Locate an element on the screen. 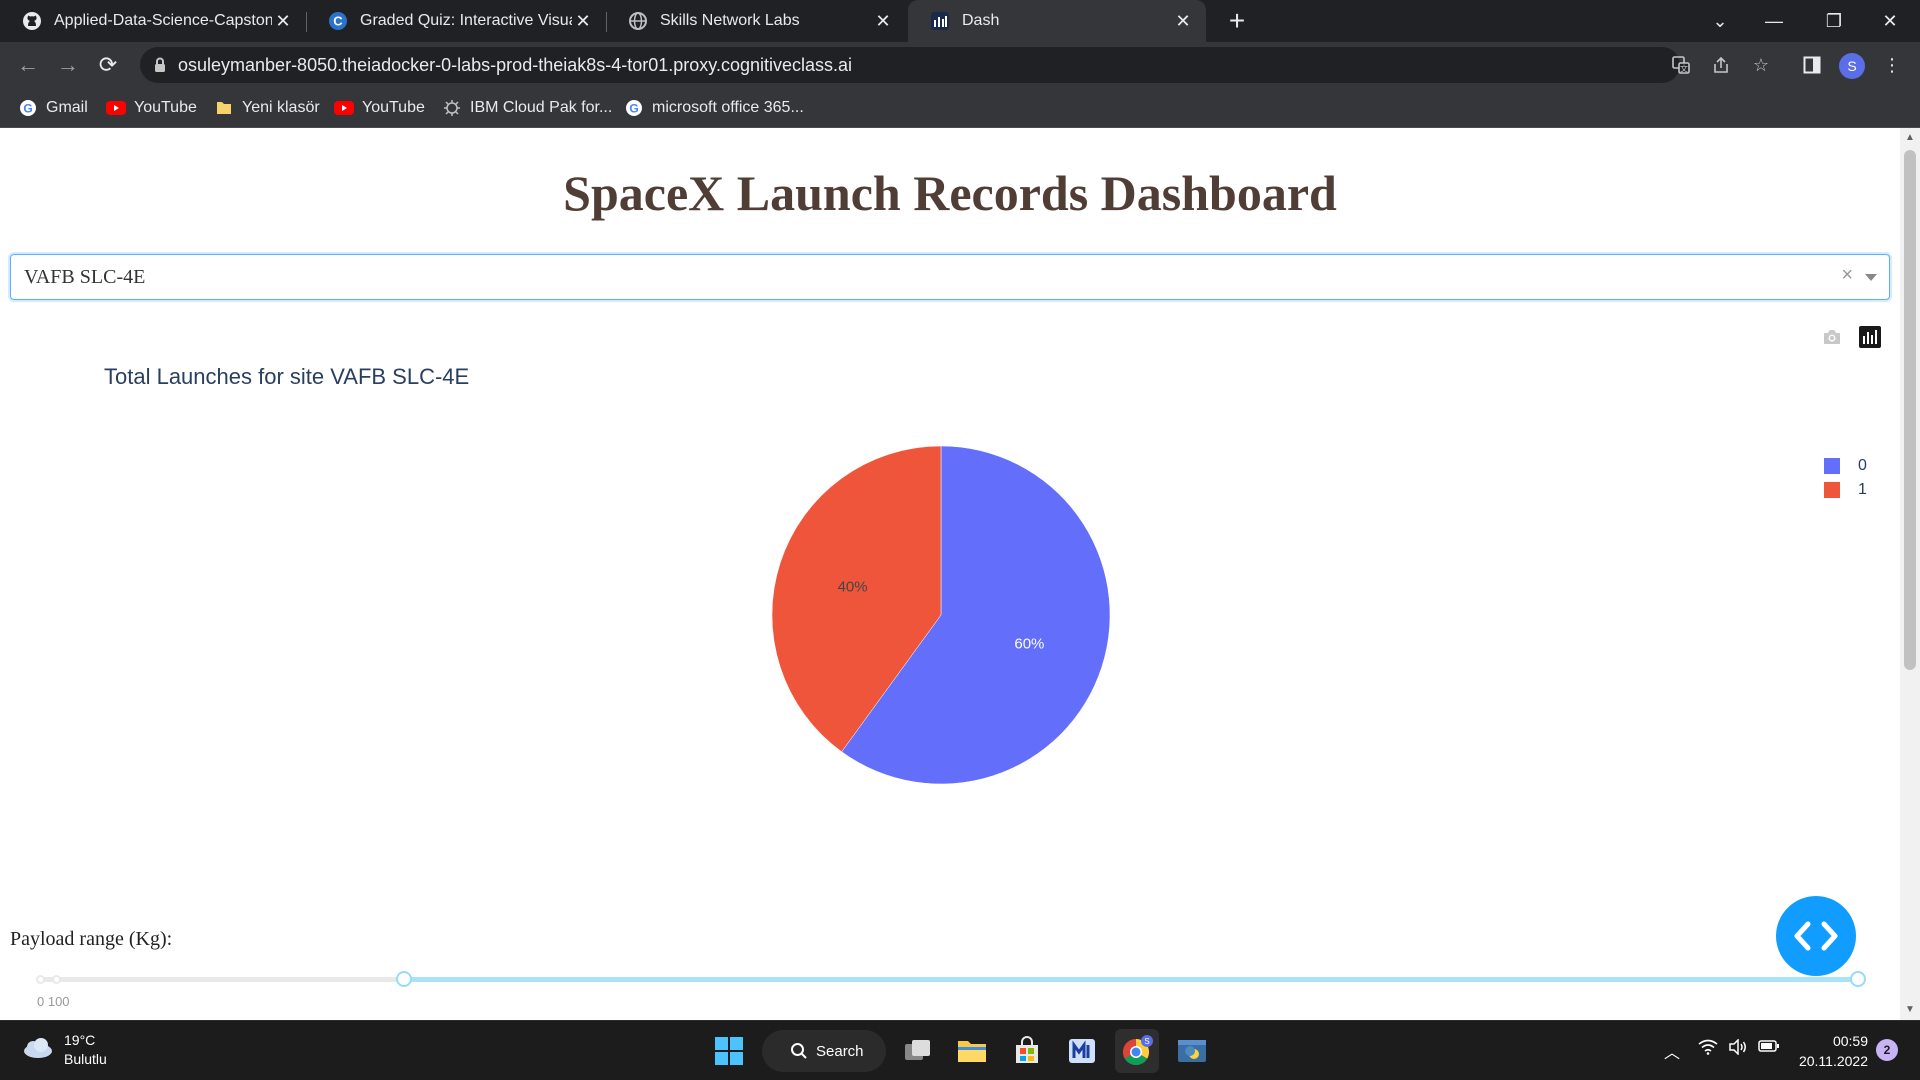 This screenshot has width=1920, height=1080. dropdown-selected-value: VAFB SLC-4E is located at coordinates (85, 277).